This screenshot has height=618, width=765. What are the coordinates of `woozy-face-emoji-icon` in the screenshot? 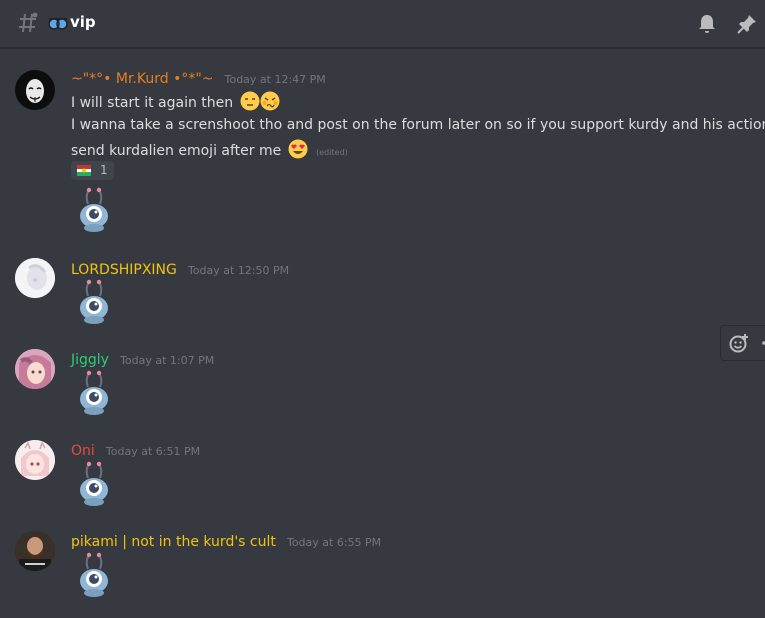 It's located at (270, 101).